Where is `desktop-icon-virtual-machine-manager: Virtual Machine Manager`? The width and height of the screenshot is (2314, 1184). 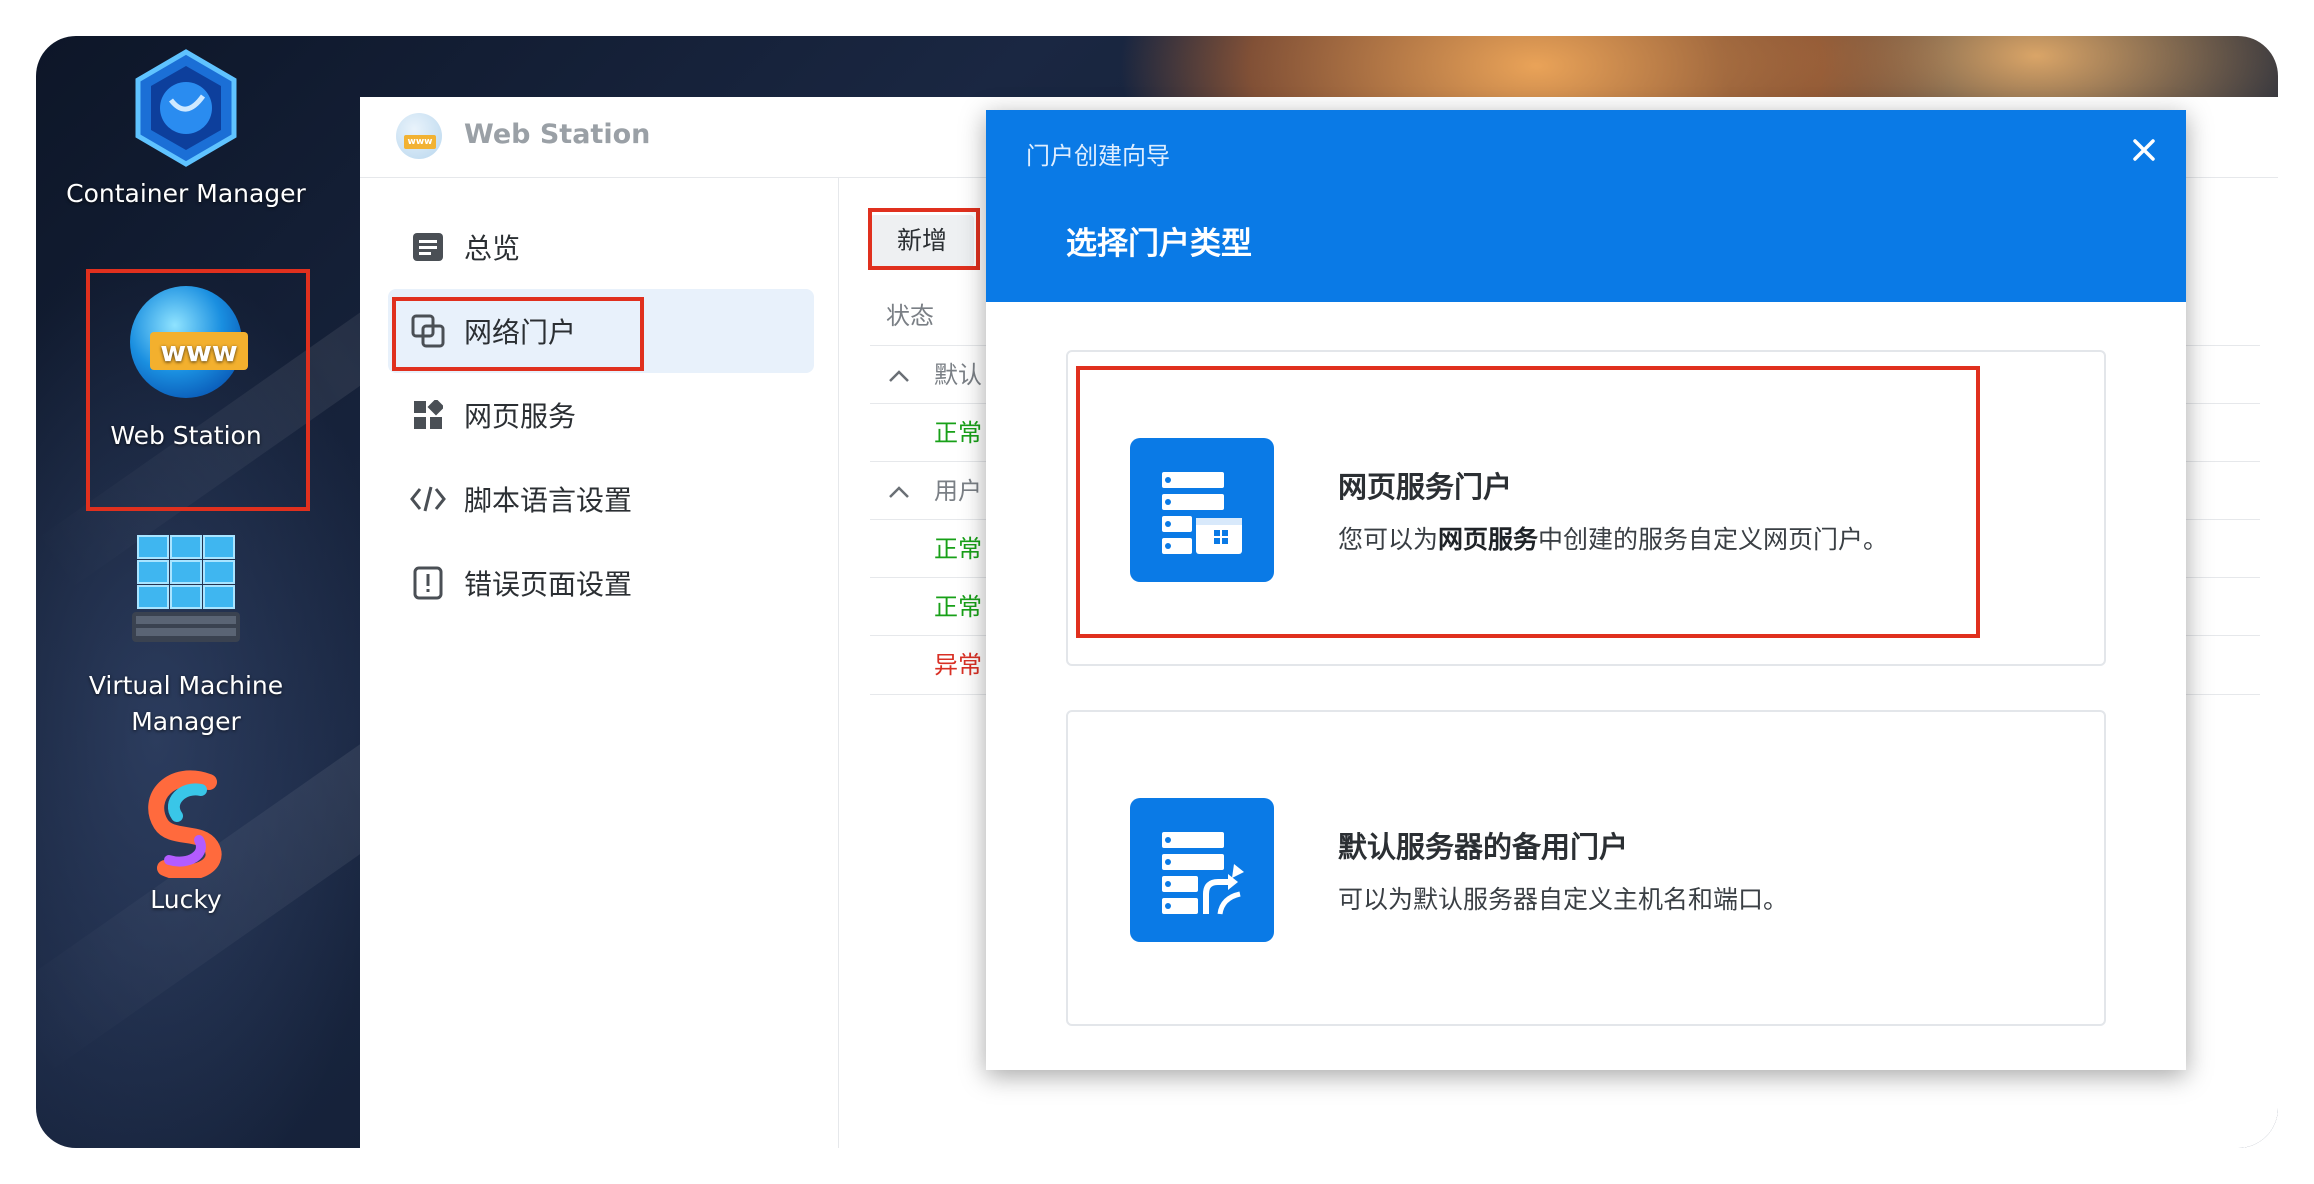 desktop-icon-virtual-machine-manager: Virtual Machine Manager is located at coordinates (186, 636).